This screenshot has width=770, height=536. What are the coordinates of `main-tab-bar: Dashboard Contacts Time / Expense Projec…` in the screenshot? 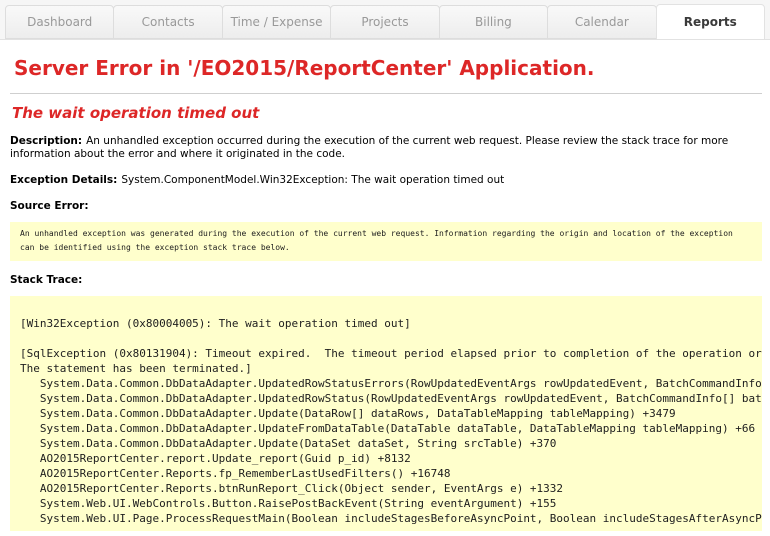 It's located at (385, 20).